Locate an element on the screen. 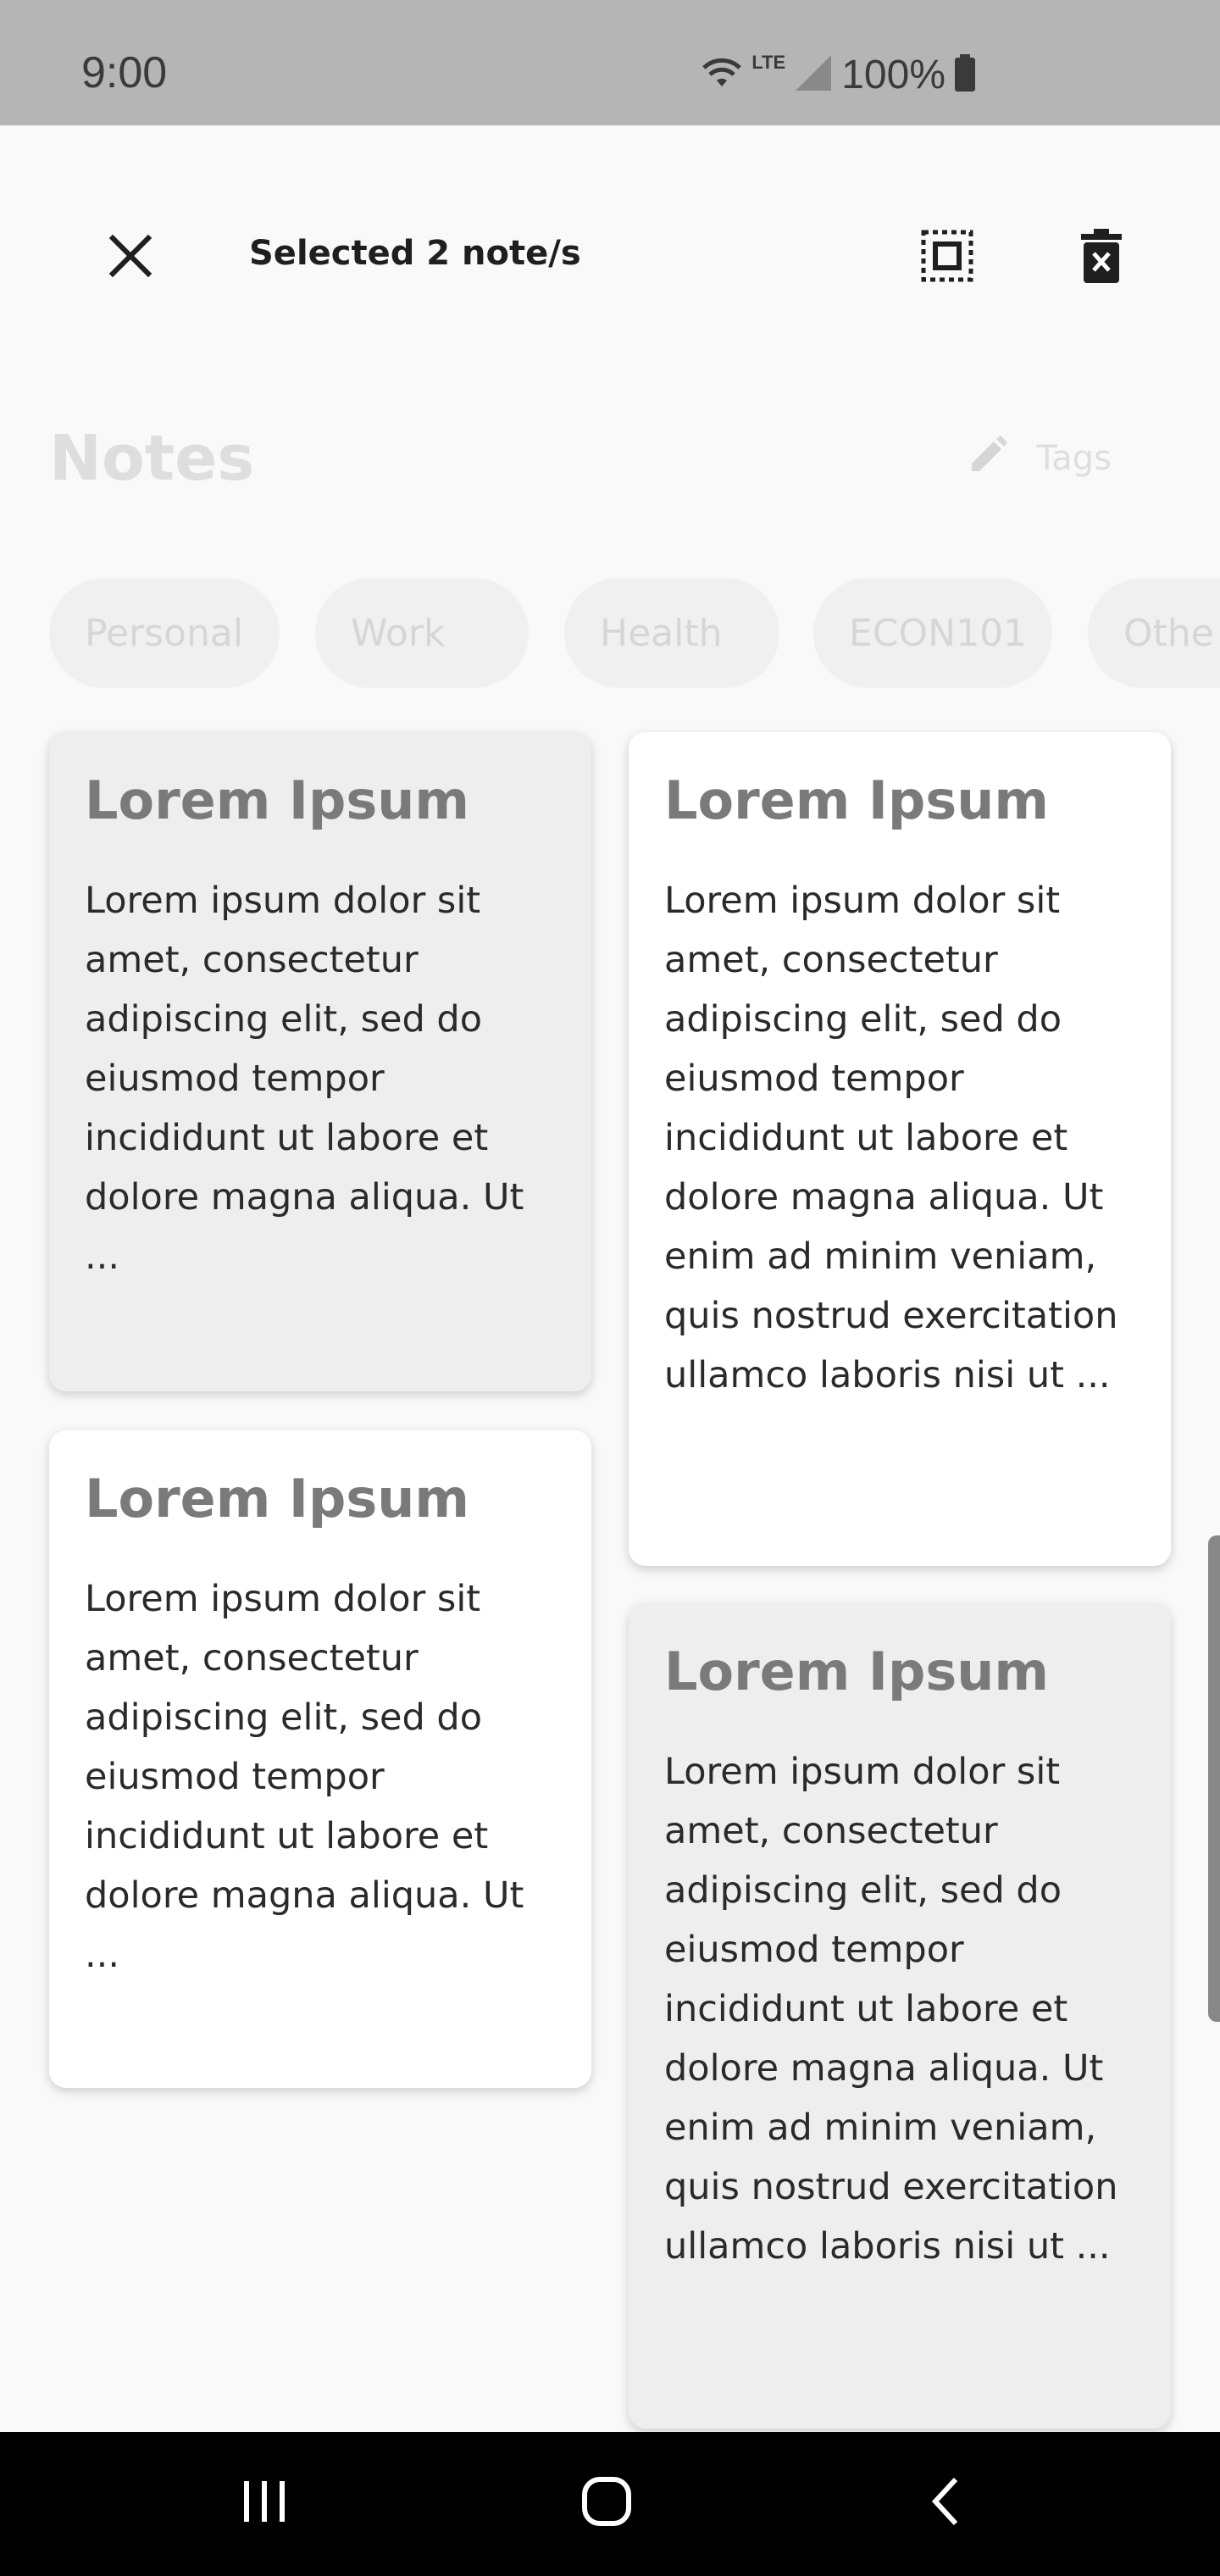  tag-chip-row: Personal Work Health ECON101 Othe is located at coordinates (634, 633).